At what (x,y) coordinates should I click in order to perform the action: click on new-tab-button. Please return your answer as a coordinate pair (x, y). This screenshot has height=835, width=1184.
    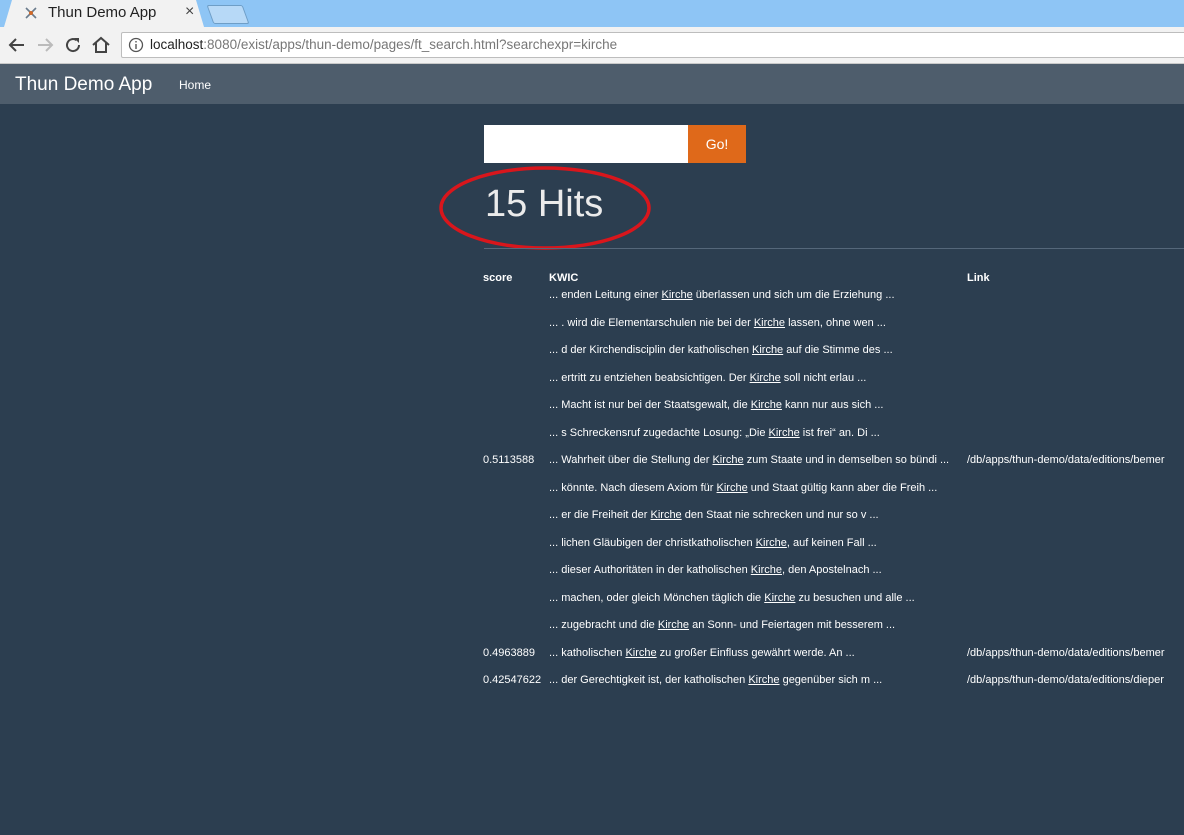
    Looking at the image, I should click on (228, 14).